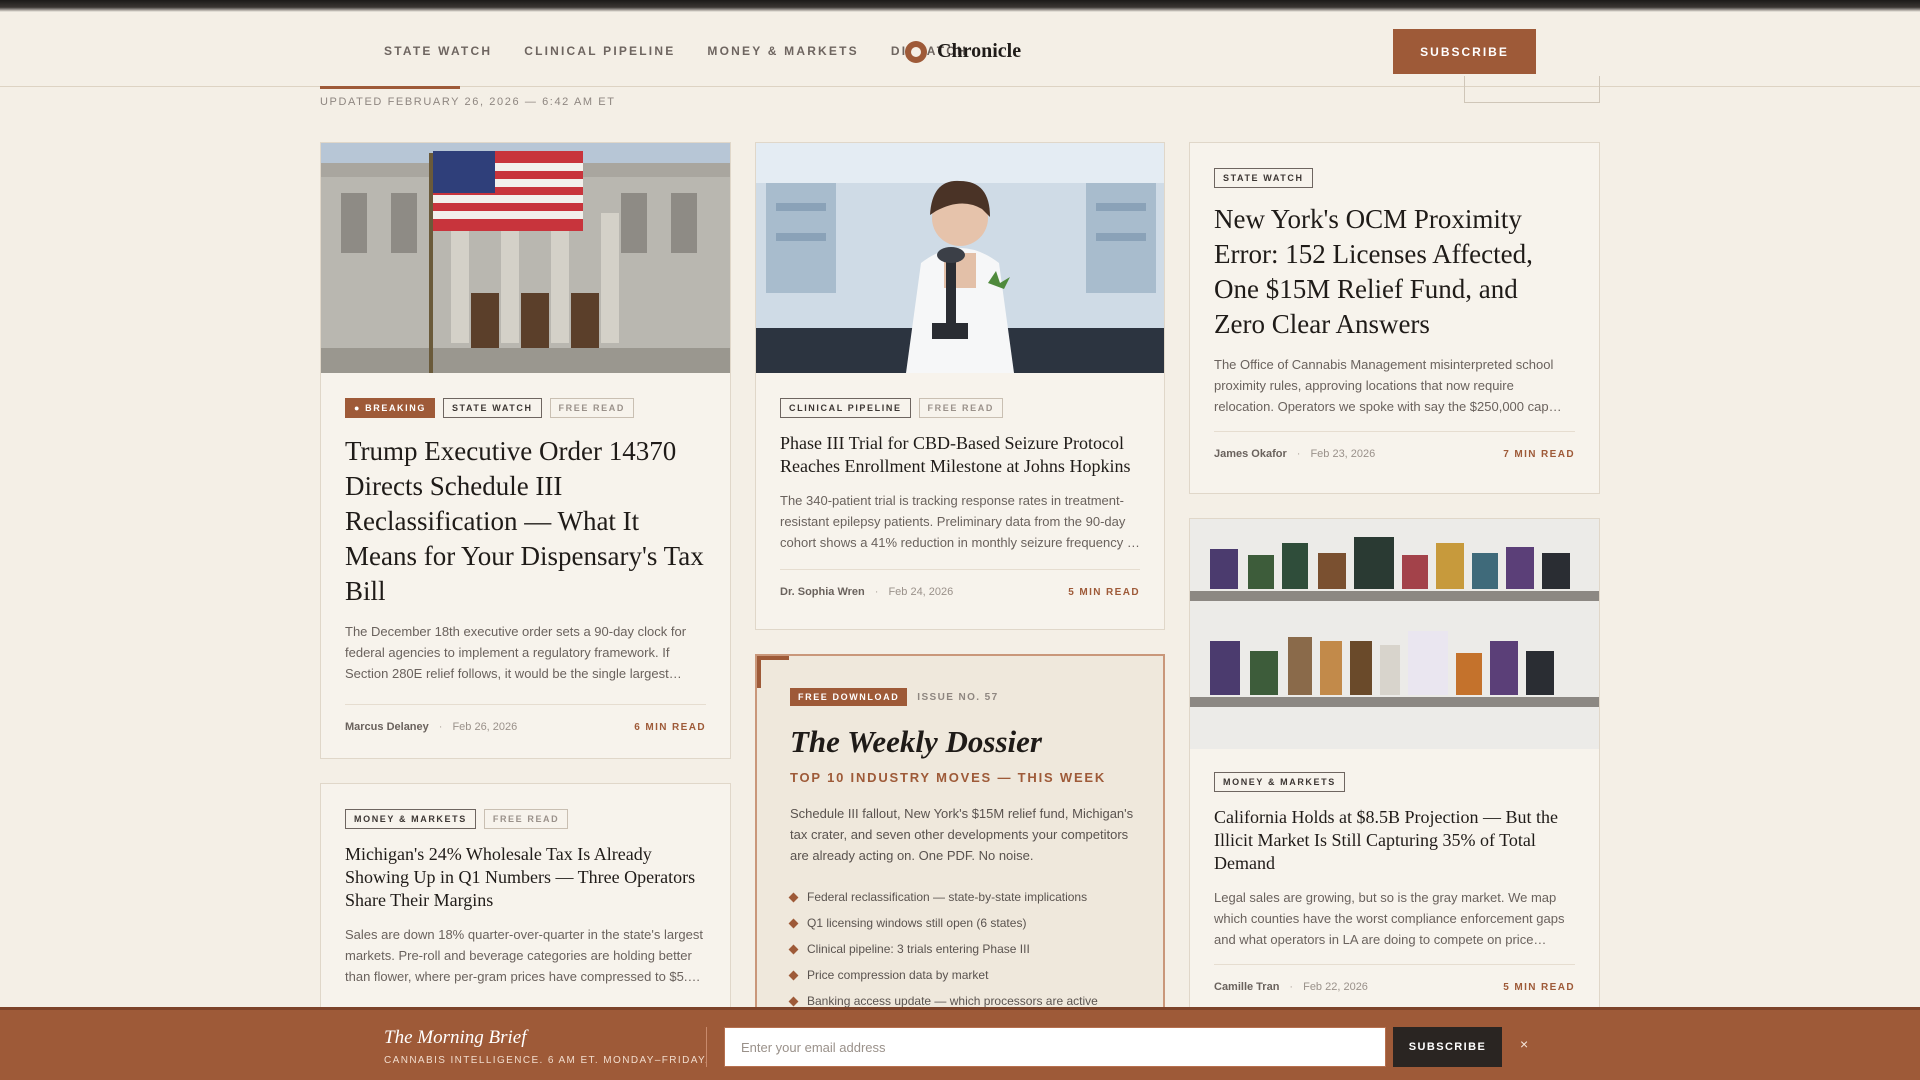 The image size is (1920, 1080). I want to click on lab-scientist-photo, so click(960, 258).